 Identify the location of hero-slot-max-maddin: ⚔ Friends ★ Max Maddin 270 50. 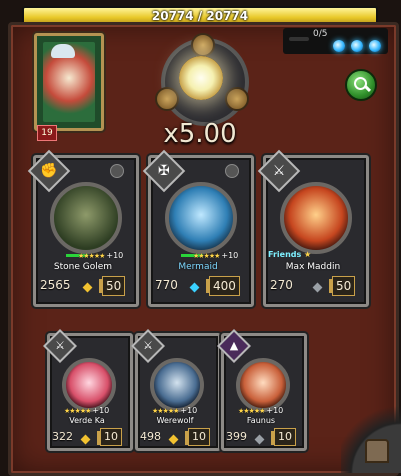
(313, 228).